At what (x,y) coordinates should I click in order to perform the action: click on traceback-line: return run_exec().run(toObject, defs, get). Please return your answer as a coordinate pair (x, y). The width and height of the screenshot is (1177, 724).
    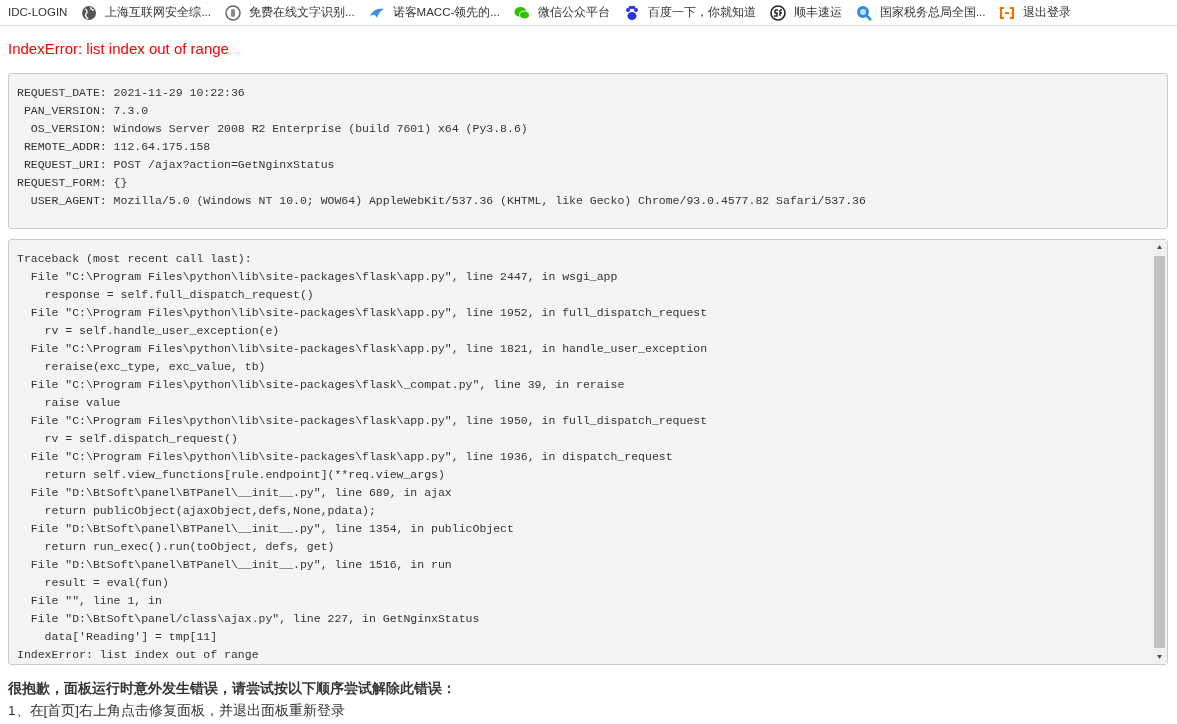
    Looking at the image, I should click on (189, 546).